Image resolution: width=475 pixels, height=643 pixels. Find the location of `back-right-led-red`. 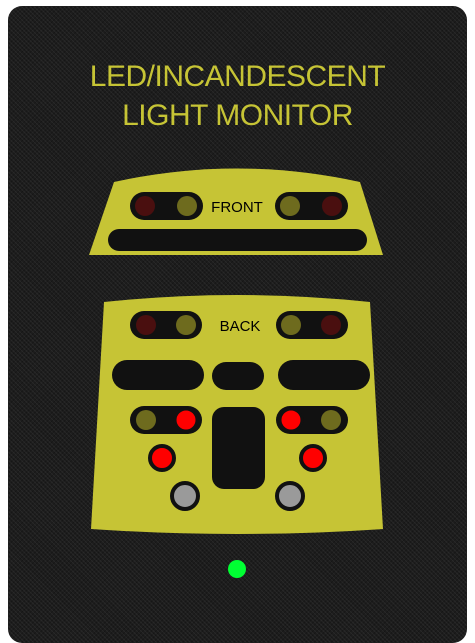

back-right-led-red is located at coordinates (331, 325).